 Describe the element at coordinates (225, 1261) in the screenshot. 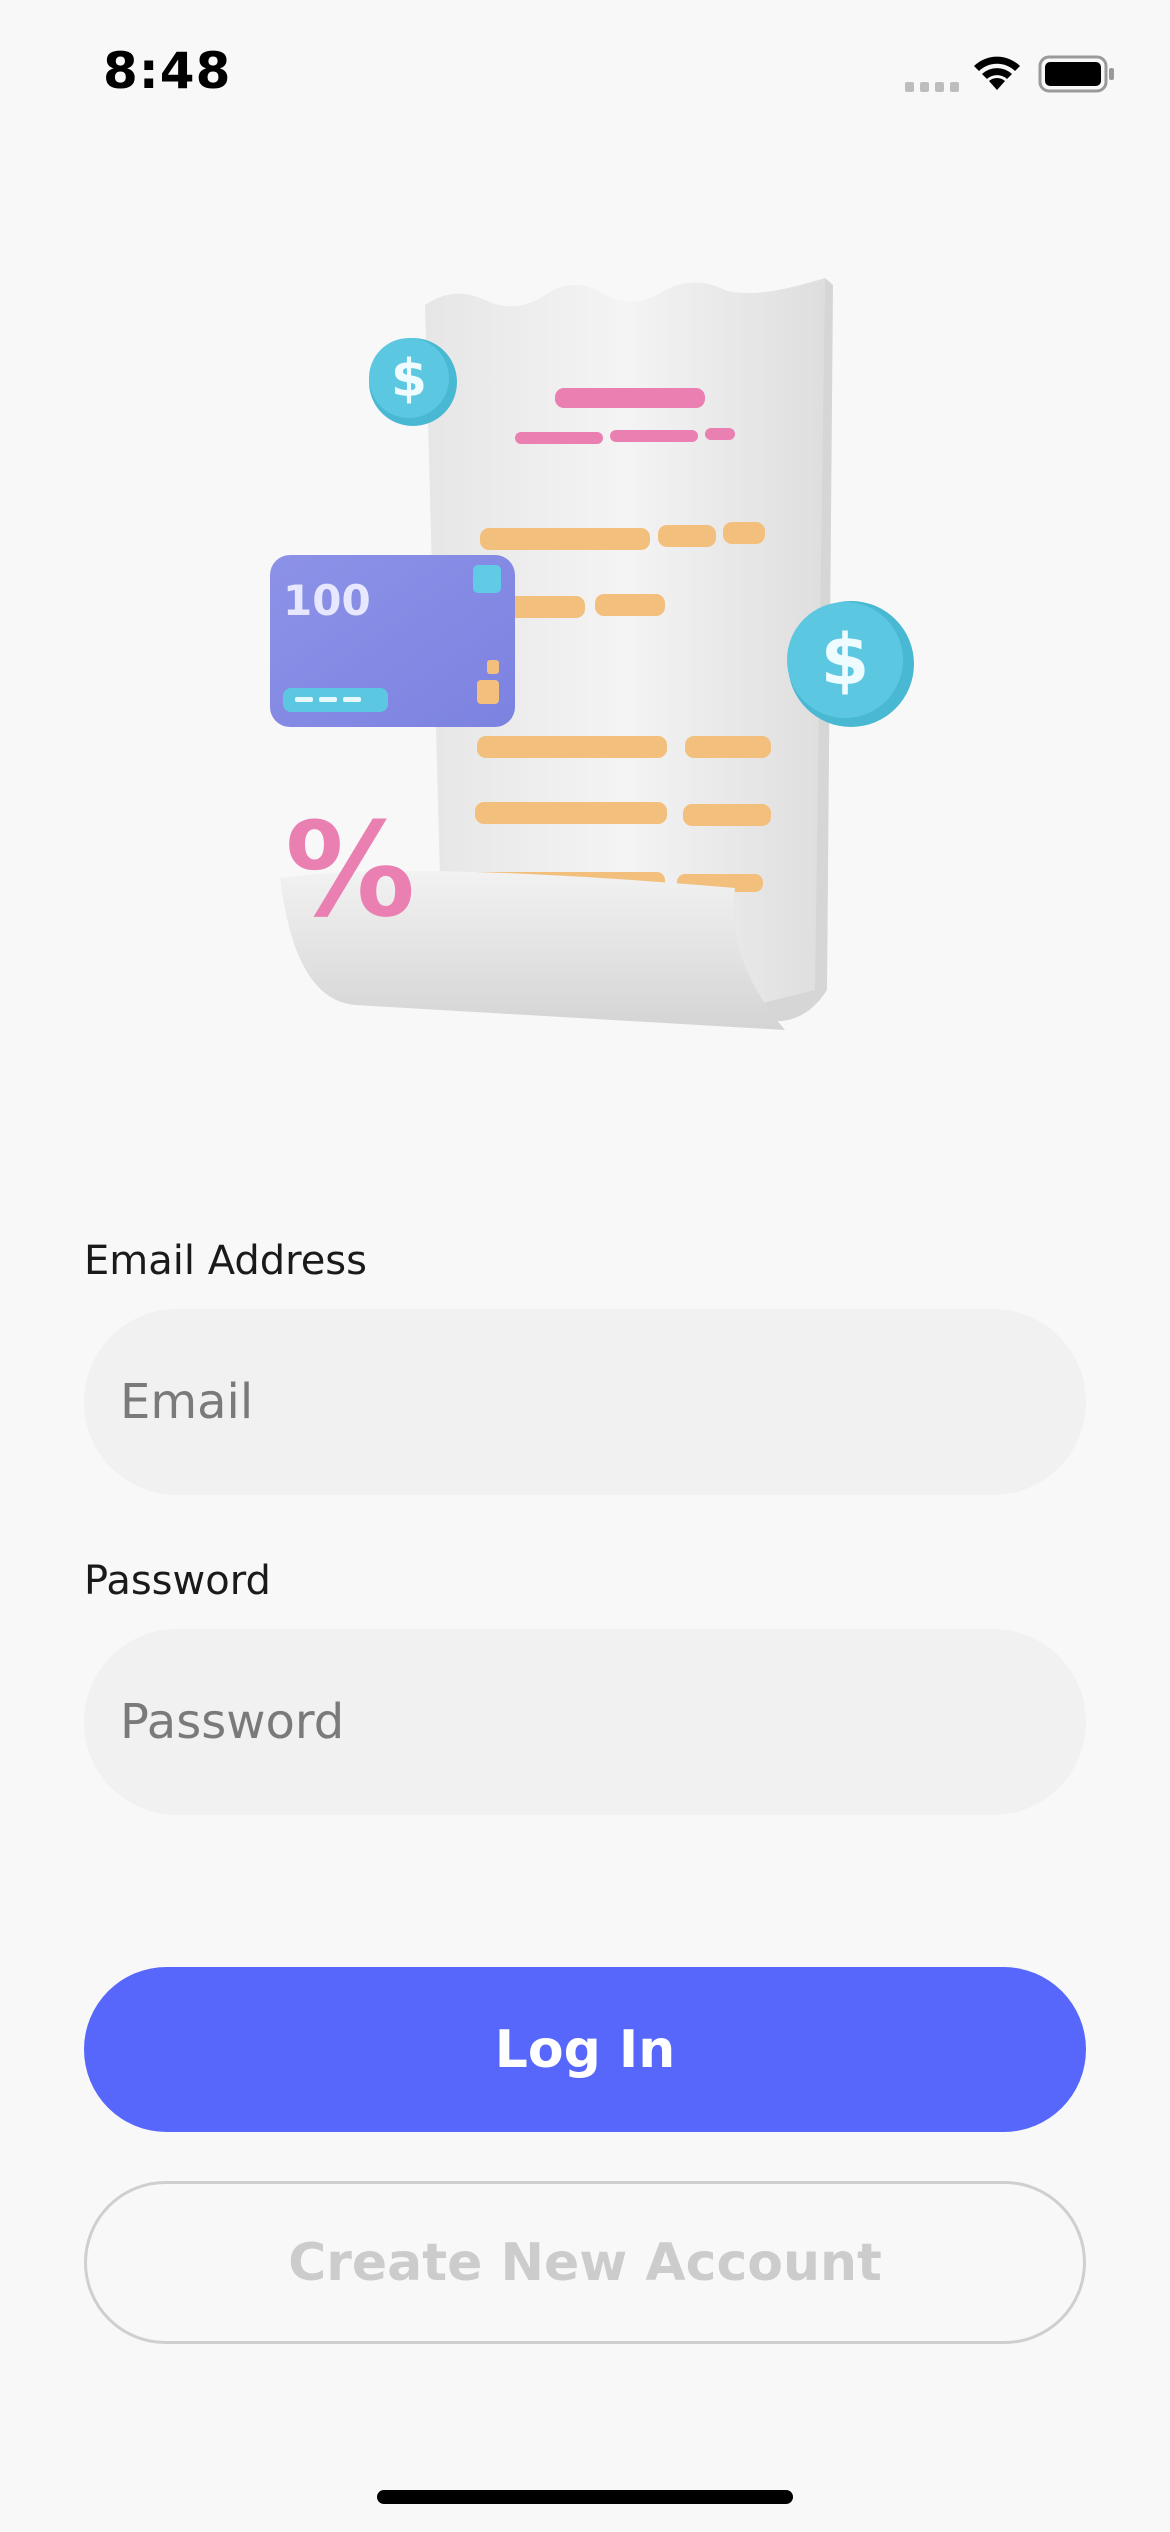

I see `email-label: Email Address` at that location.